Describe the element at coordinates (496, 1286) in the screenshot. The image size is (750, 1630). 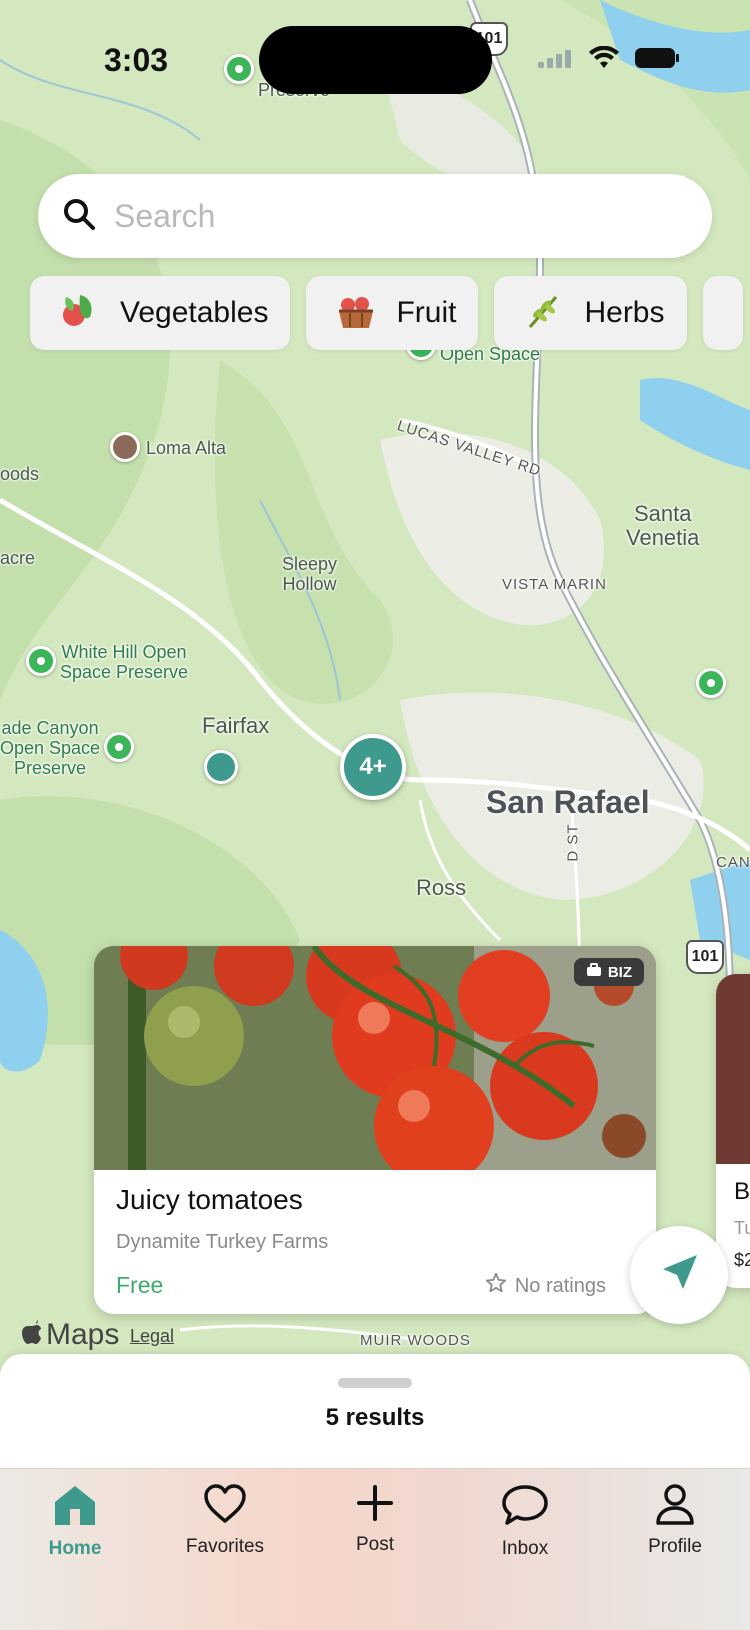
I see `star-icon` at that location.